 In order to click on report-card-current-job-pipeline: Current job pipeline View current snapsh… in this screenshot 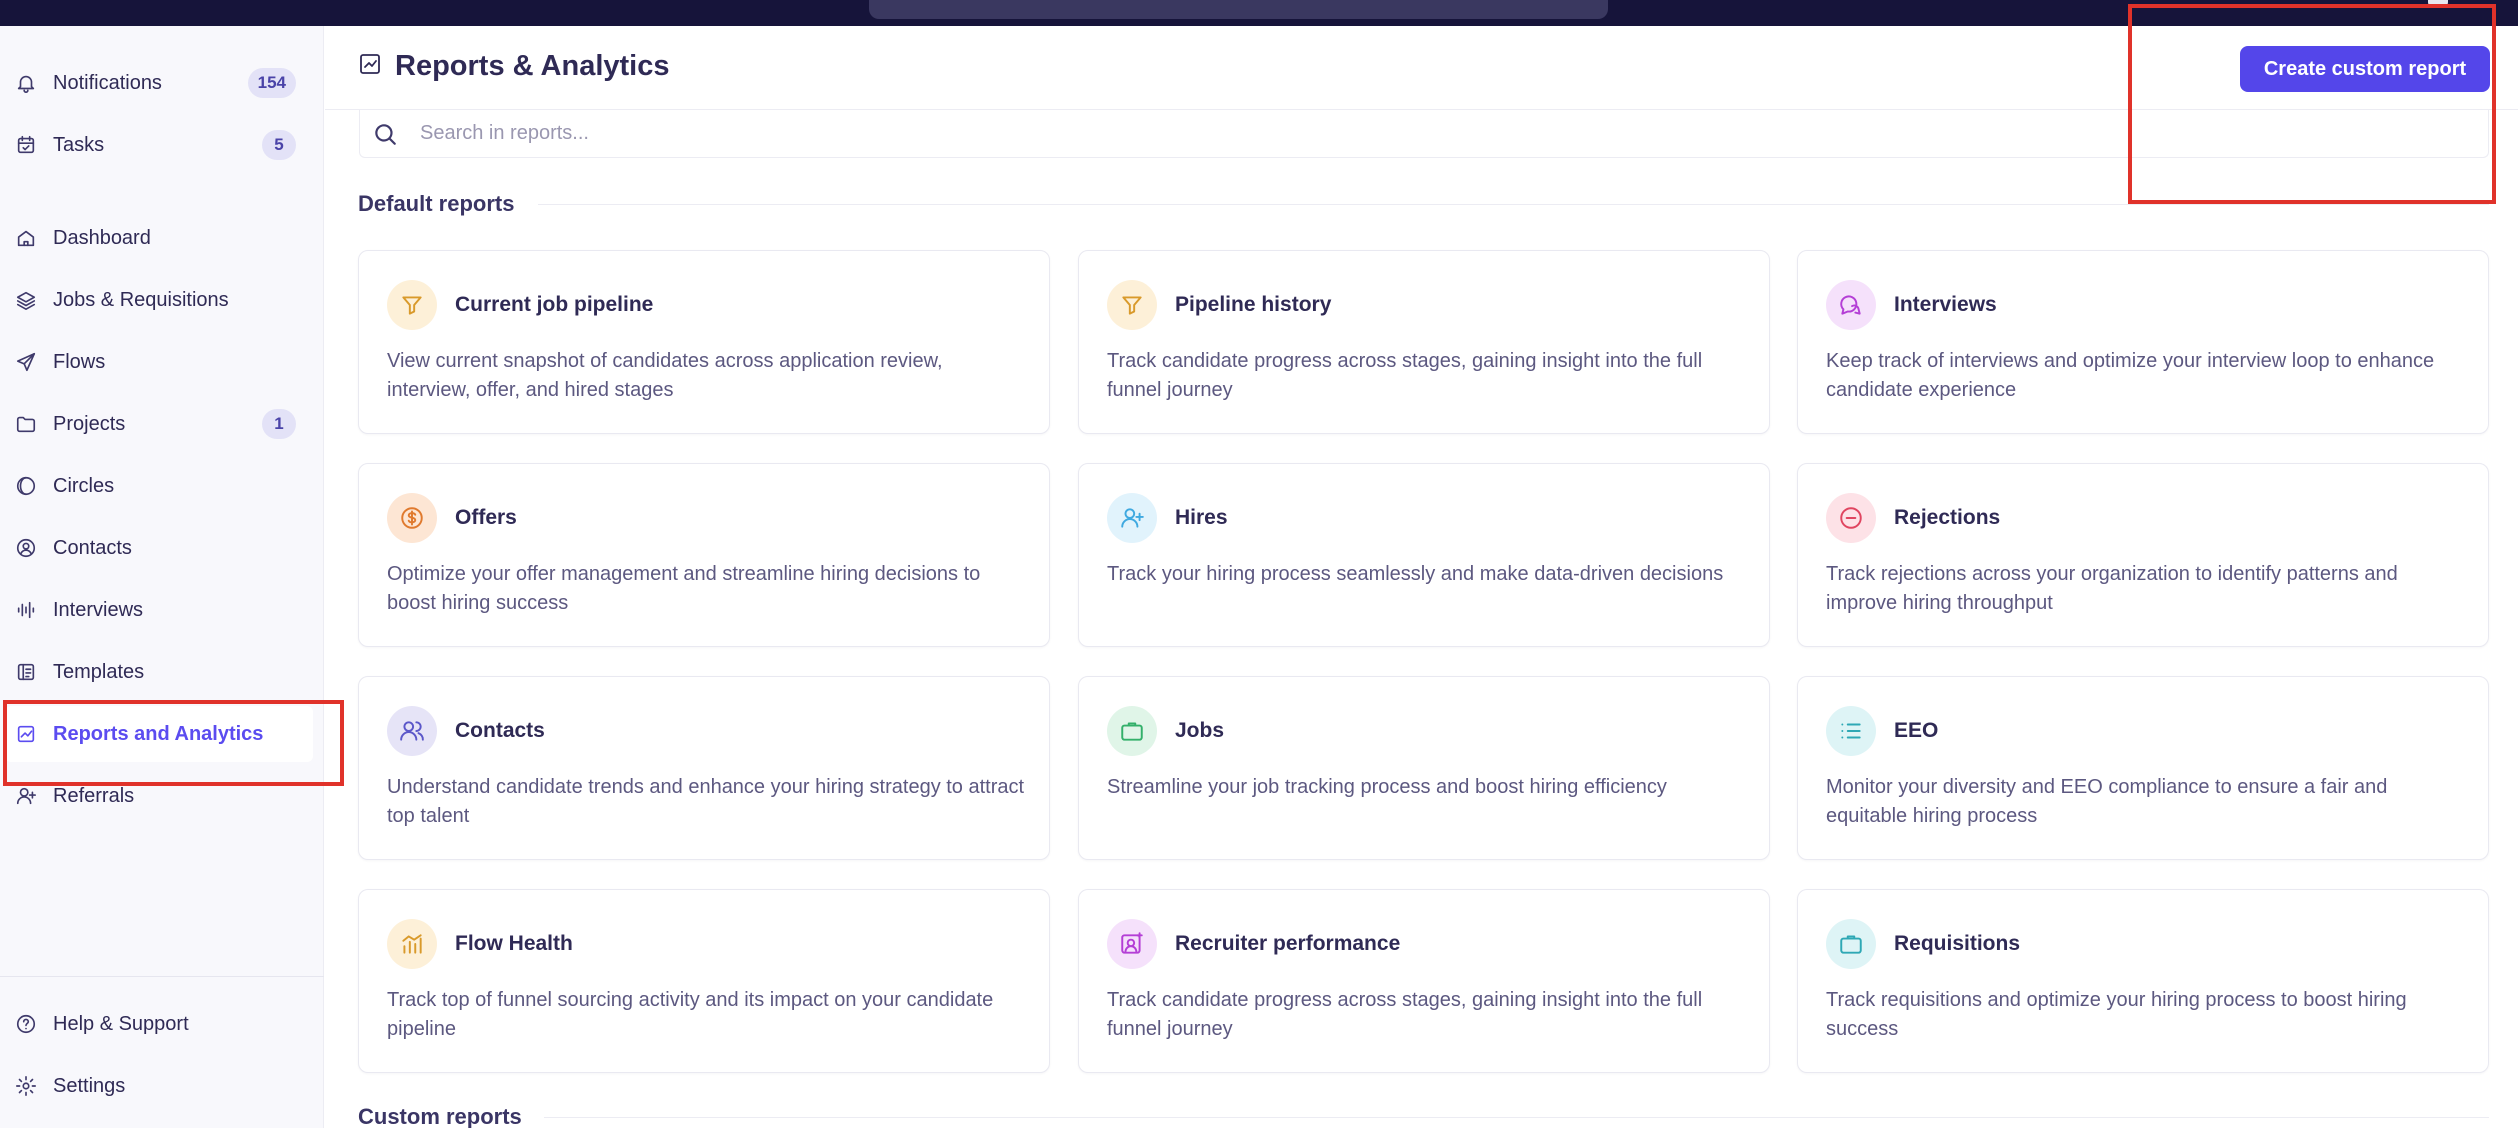, I will do `click(704, 342)`.